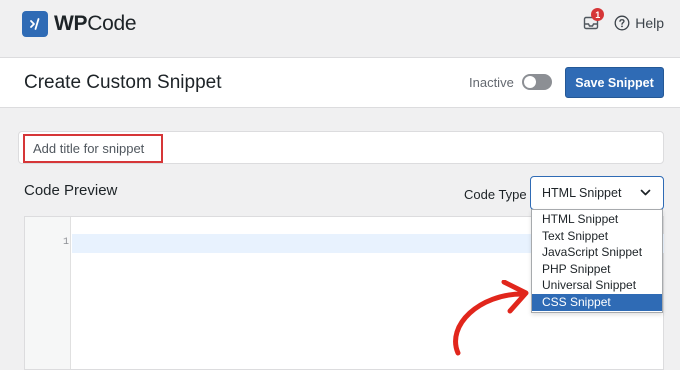 This screenshot has height=370, width=680. I want to click on dropdown-option-php: PHP Snippet, so click(597, 269).